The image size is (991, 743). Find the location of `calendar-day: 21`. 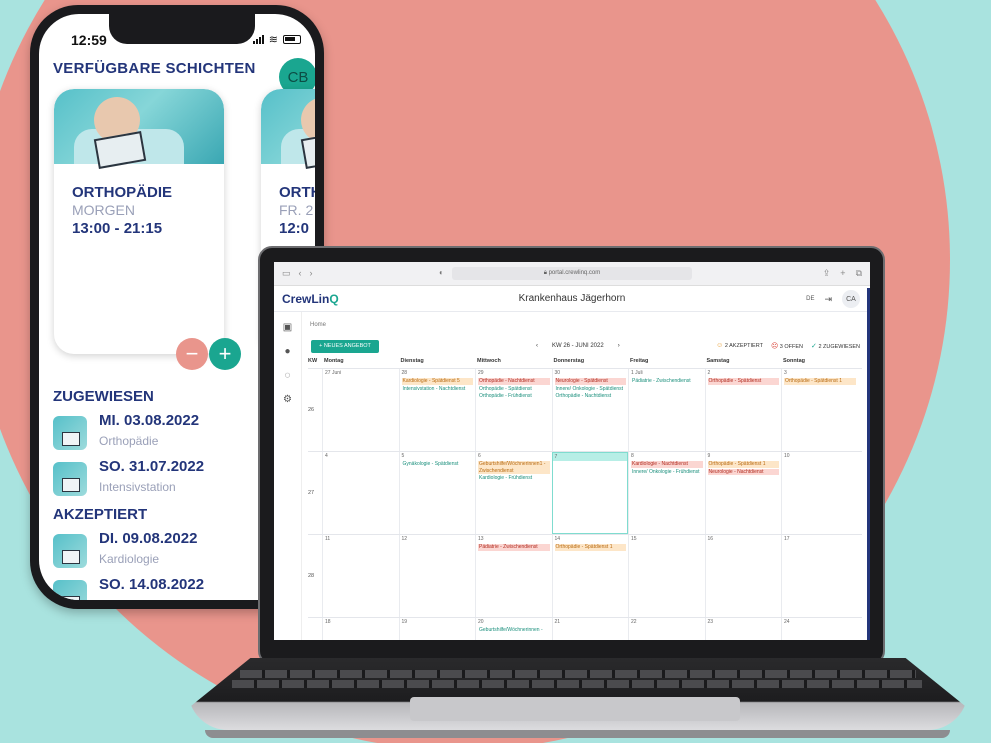

calendar-day: 21 is located at coordinates (590, 629).